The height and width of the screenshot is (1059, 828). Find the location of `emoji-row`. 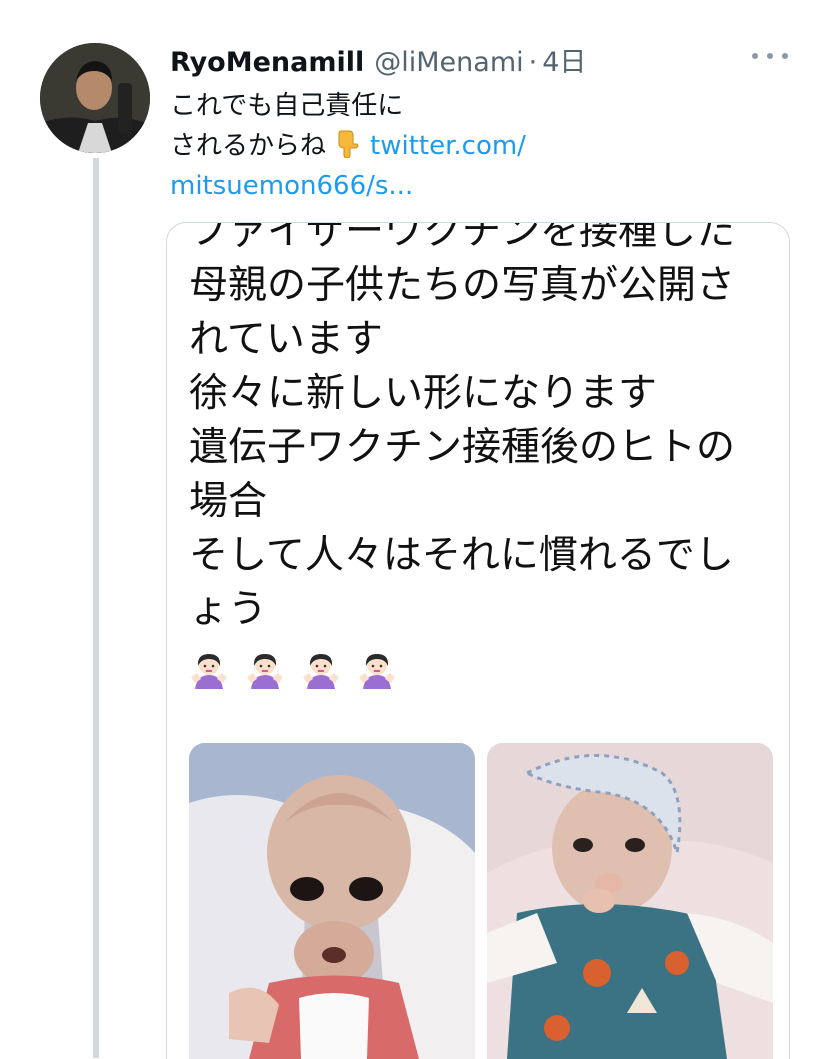

emoji-row is located at coordinates (293, 671).